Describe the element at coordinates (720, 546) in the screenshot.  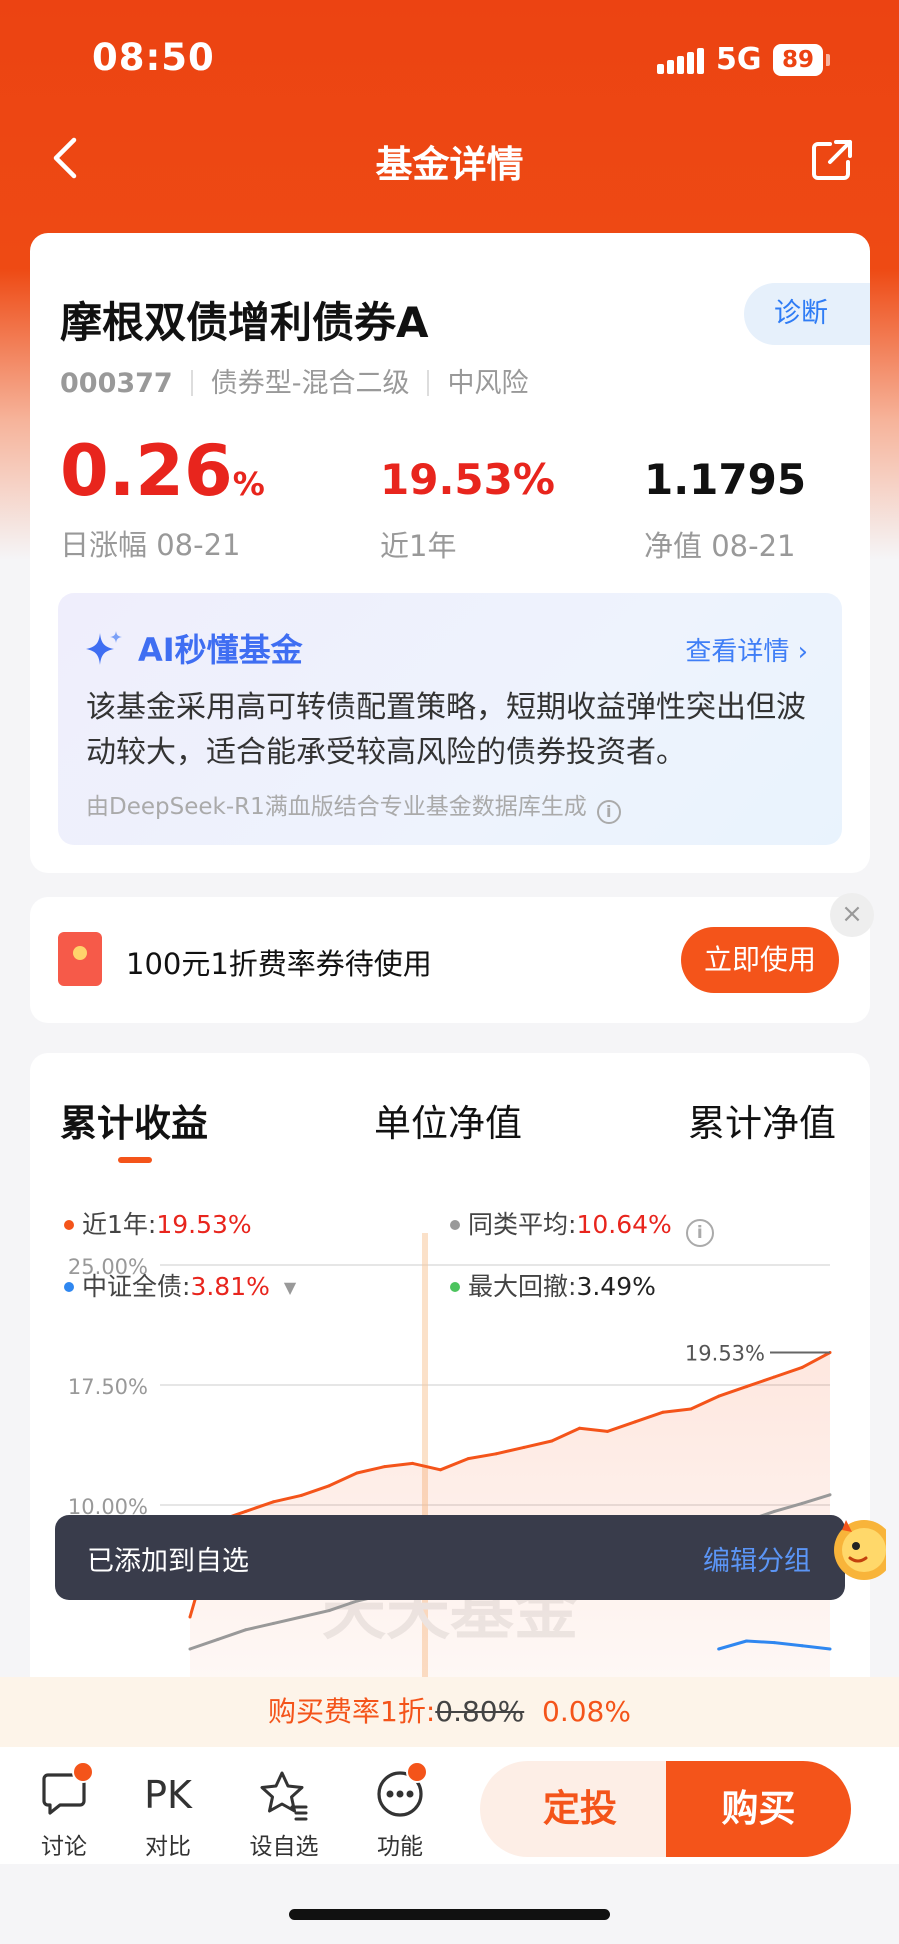
I see `nav-label: 净值 08-21` at that location.